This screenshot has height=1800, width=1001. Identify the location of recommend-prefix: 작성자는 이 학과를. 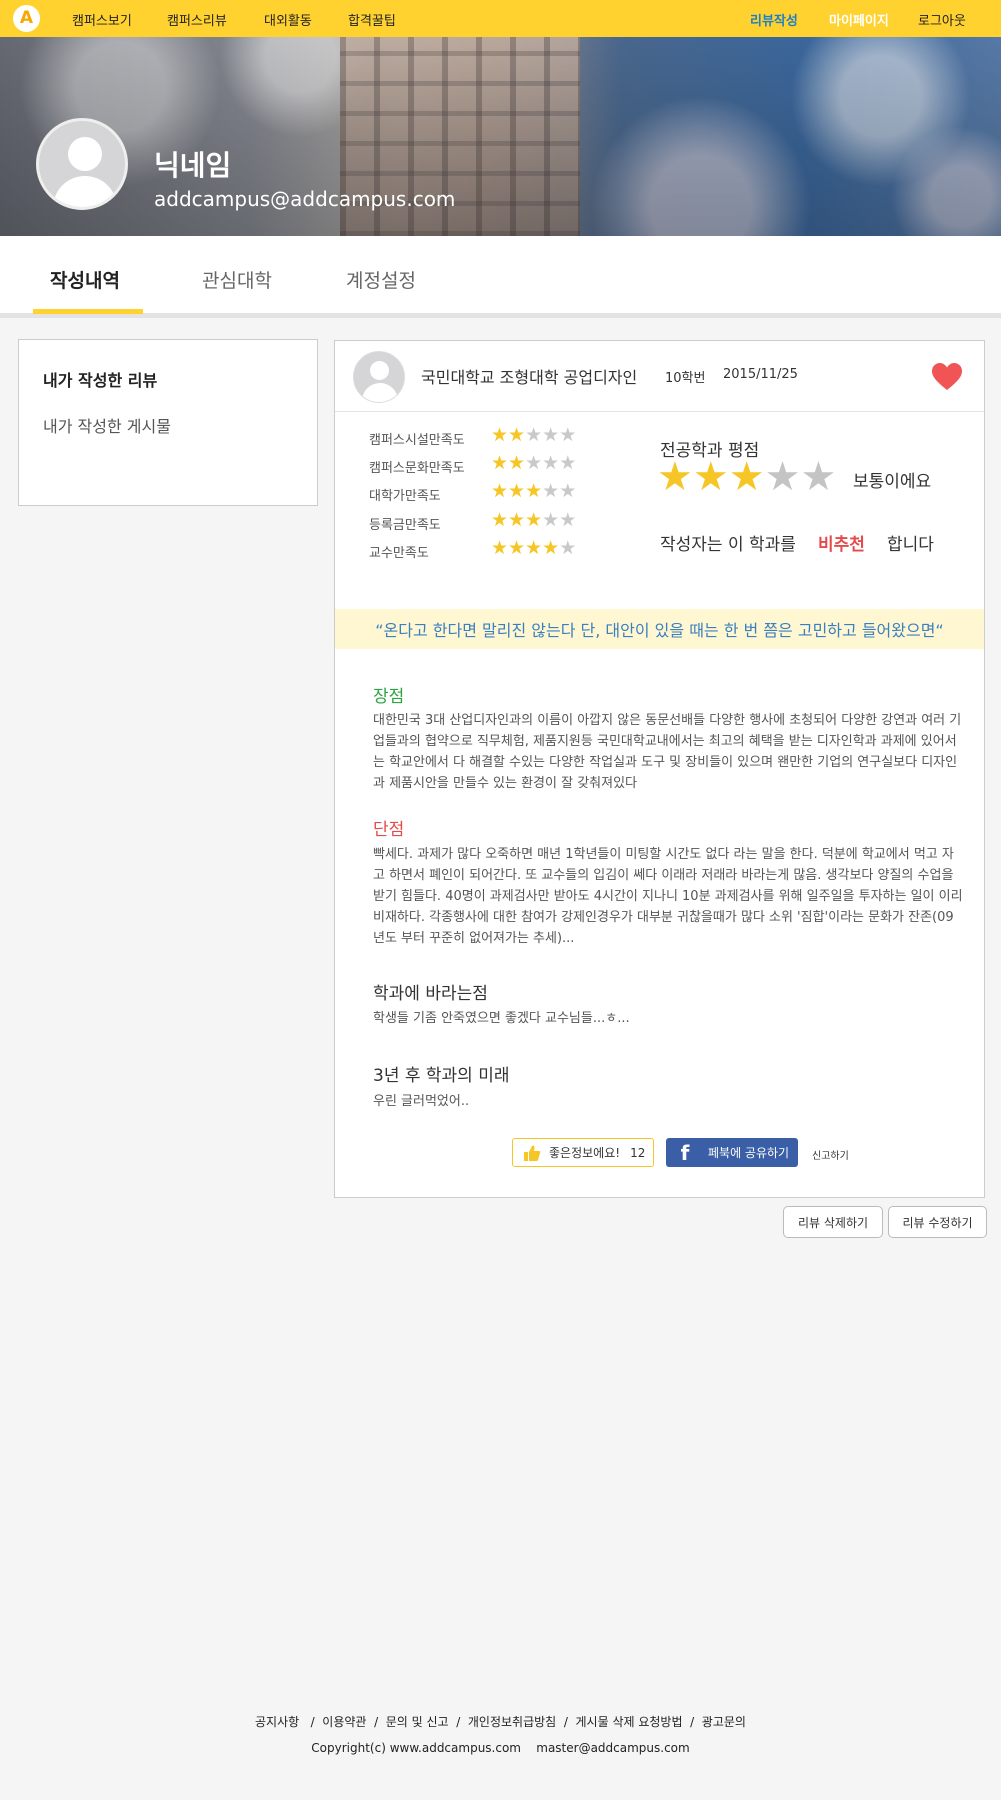
(728, 545).